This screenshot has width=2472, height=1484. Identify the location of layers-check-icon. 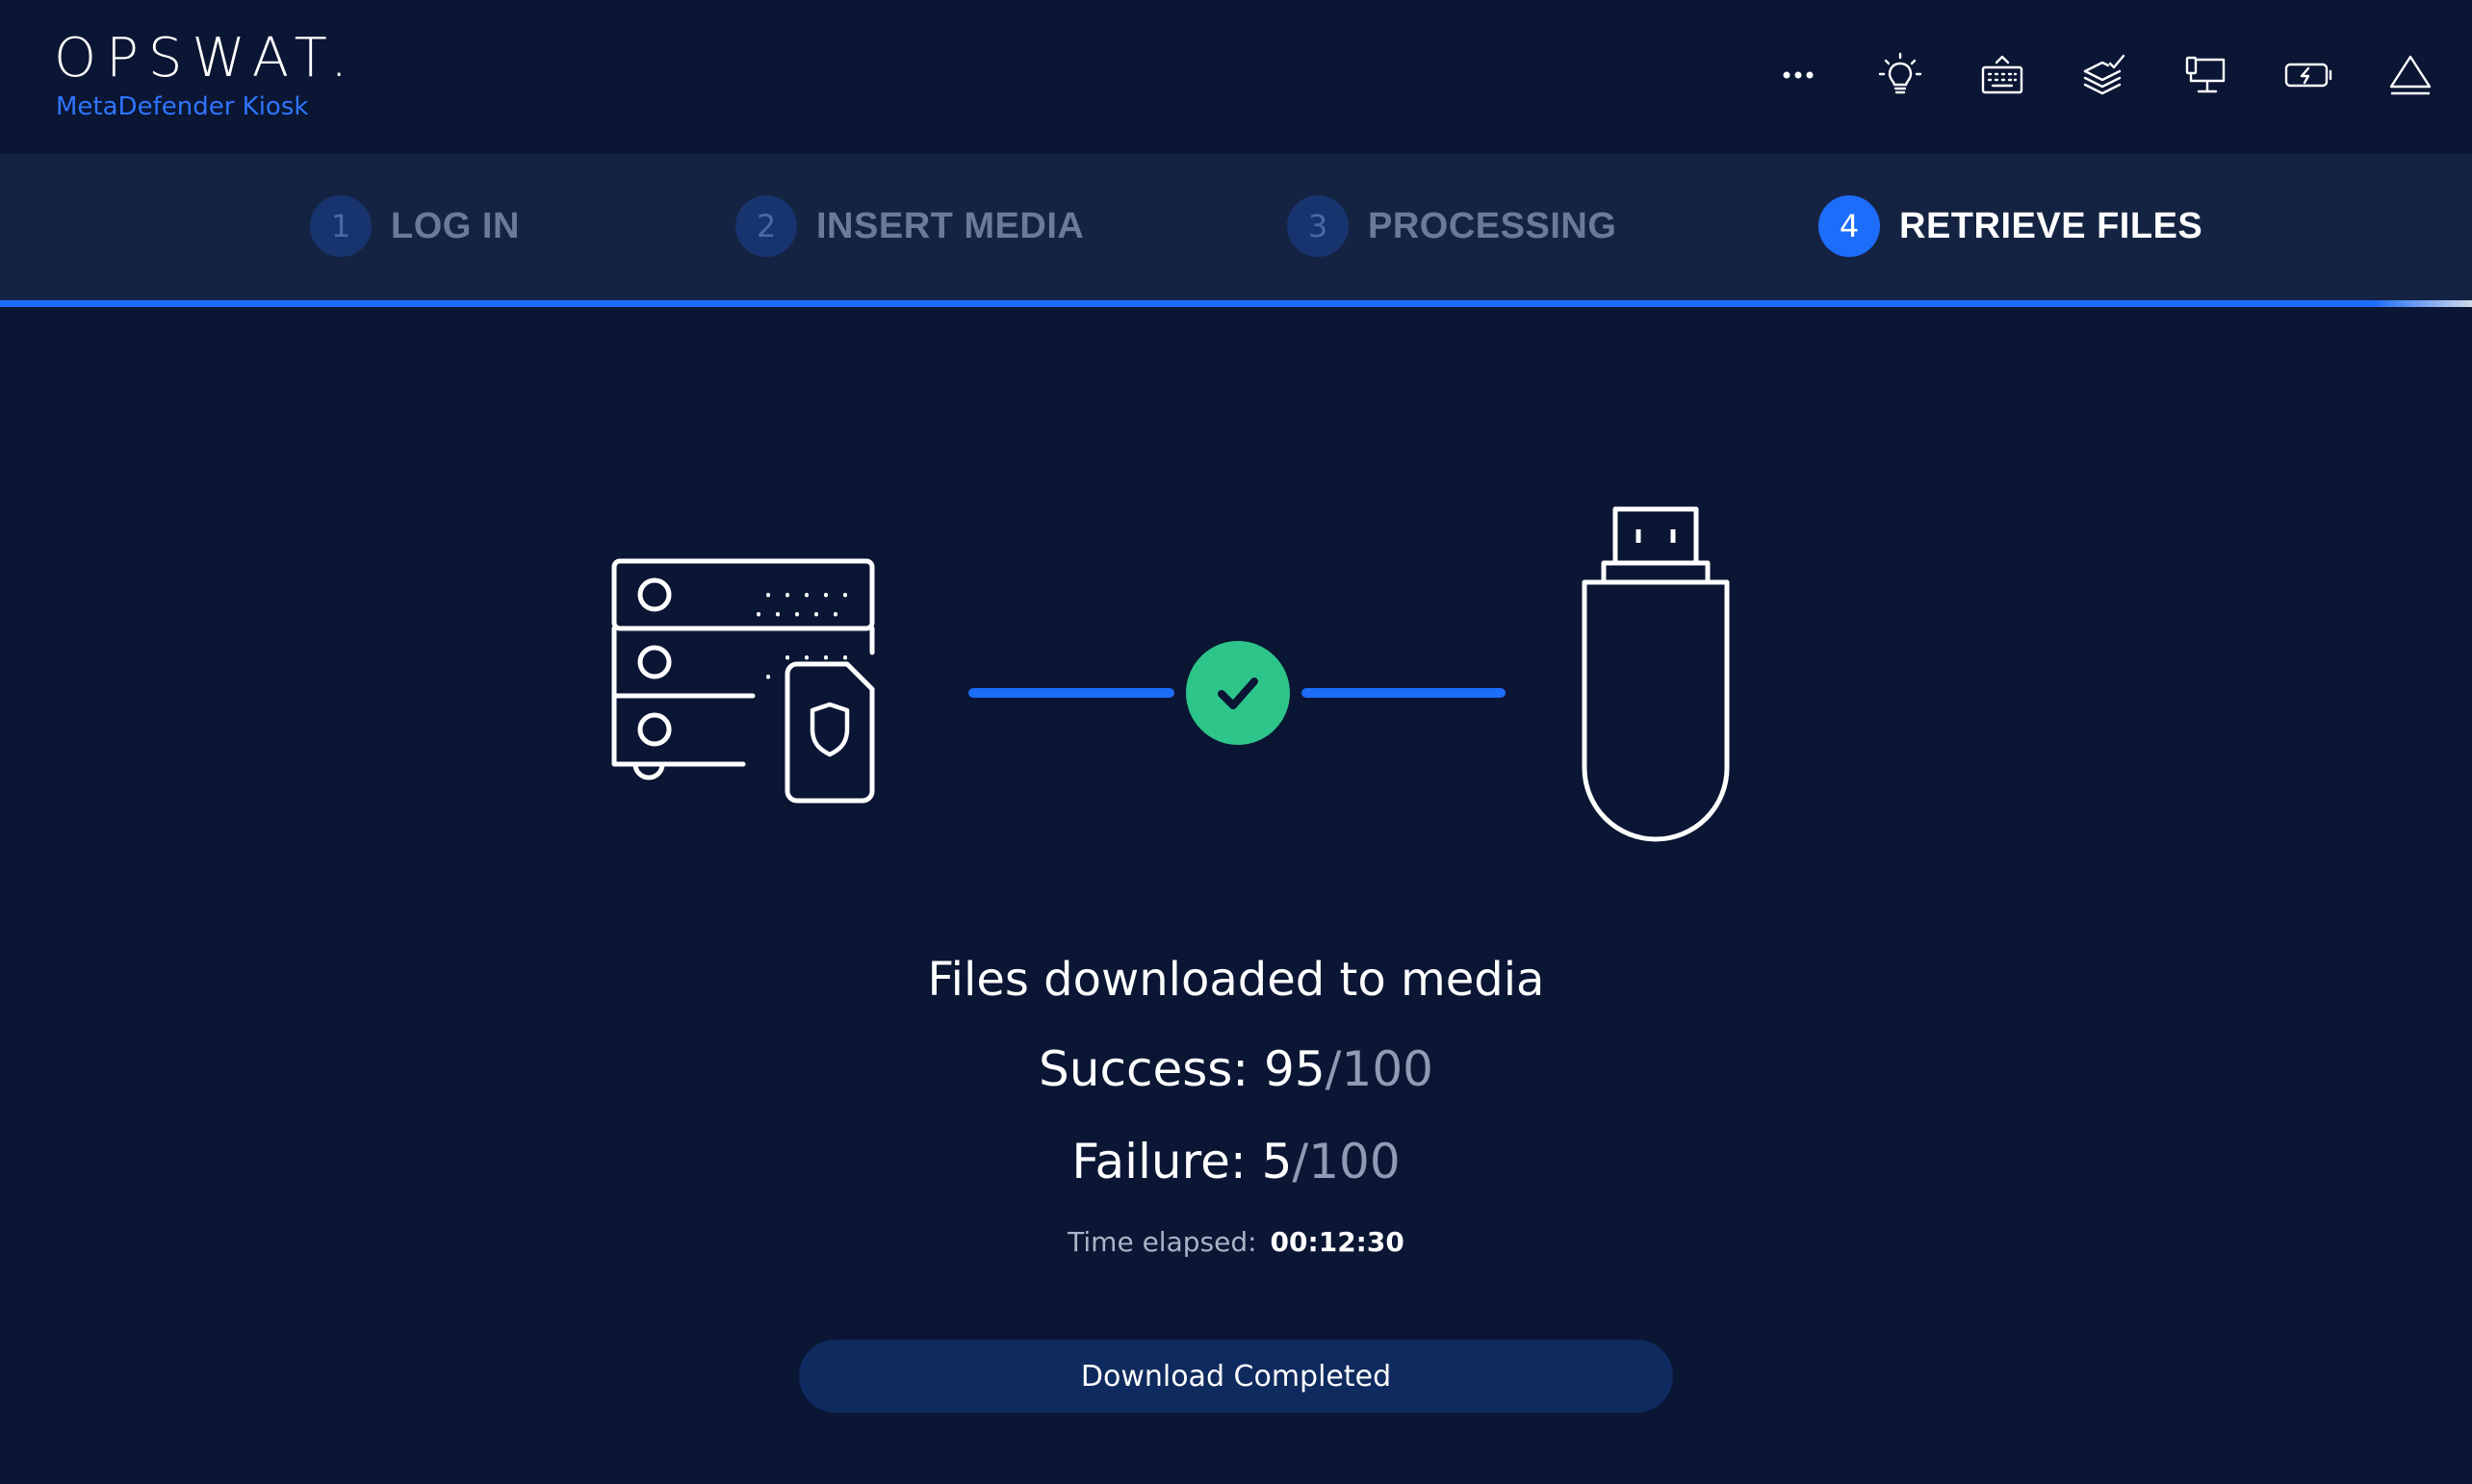
(2104, 74).